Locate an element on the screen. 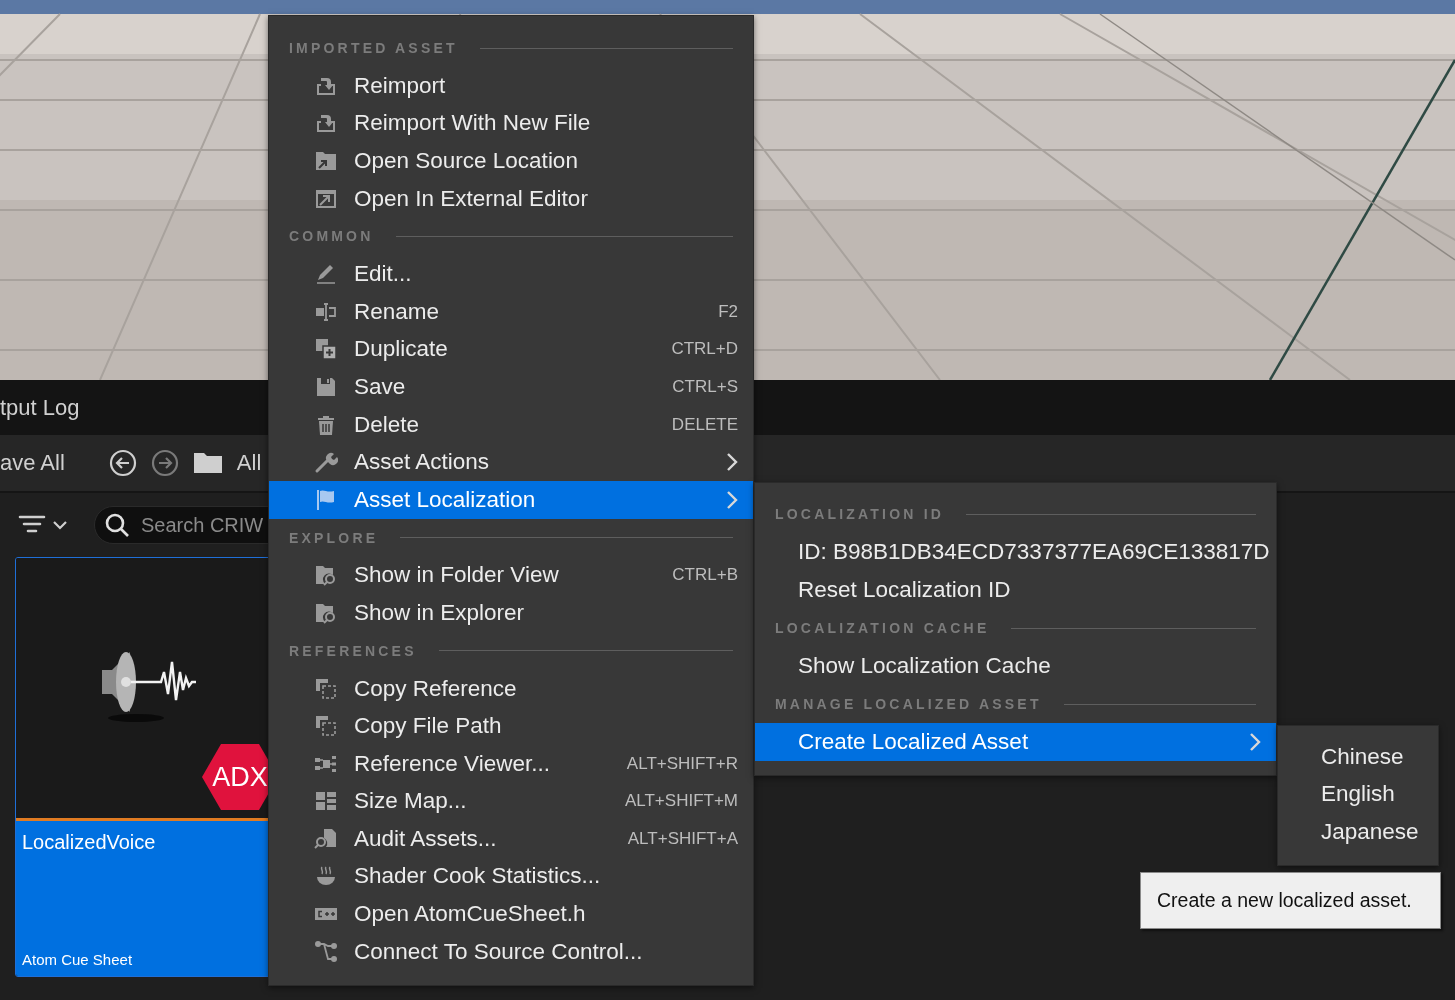  search-icon is located at coordinates (117, 525).